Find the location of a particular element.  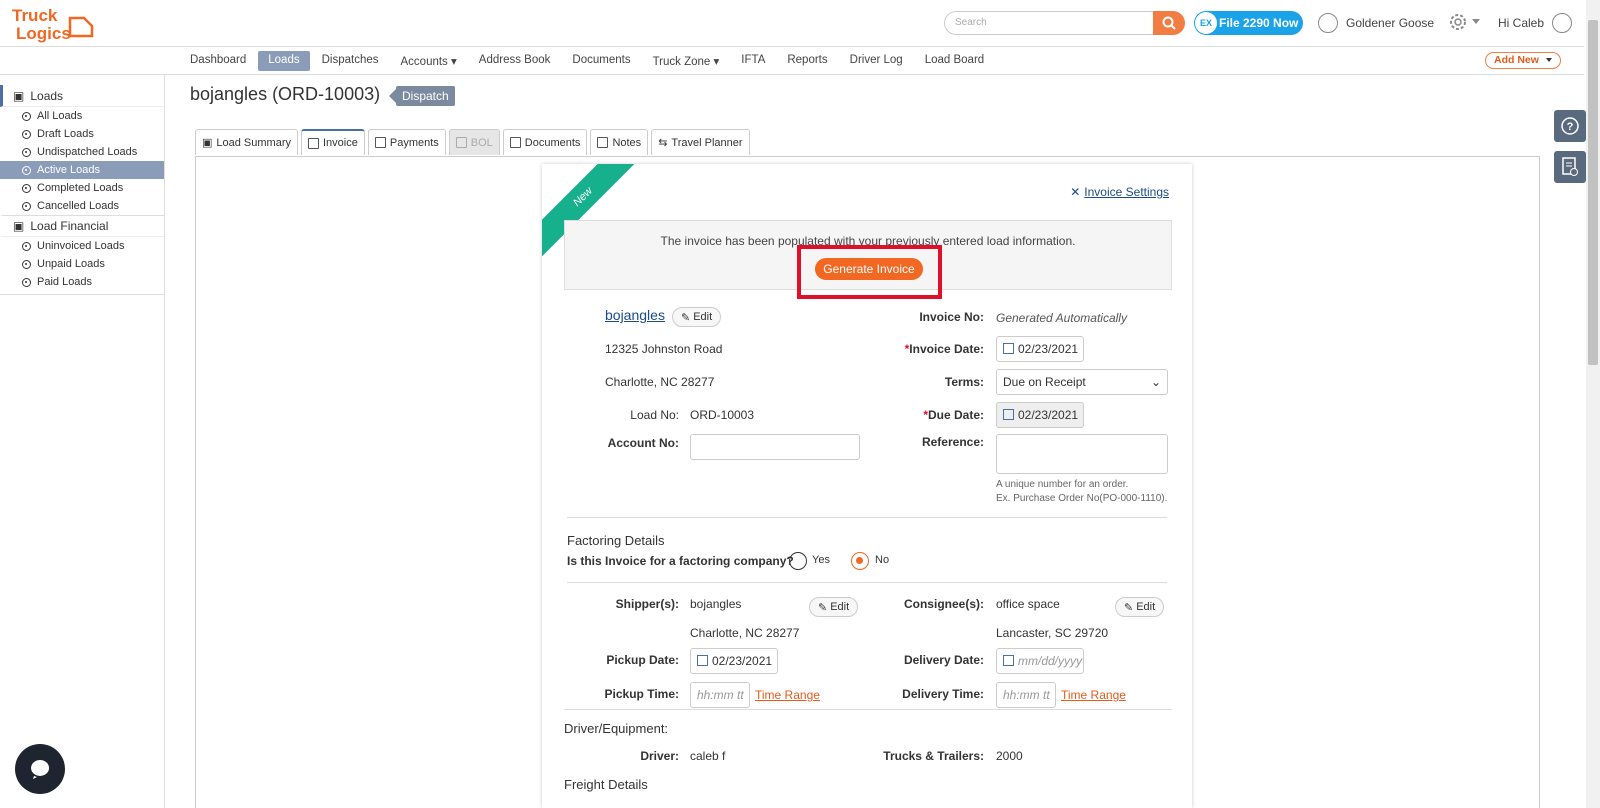

divider is located at coordinates (867, 582).